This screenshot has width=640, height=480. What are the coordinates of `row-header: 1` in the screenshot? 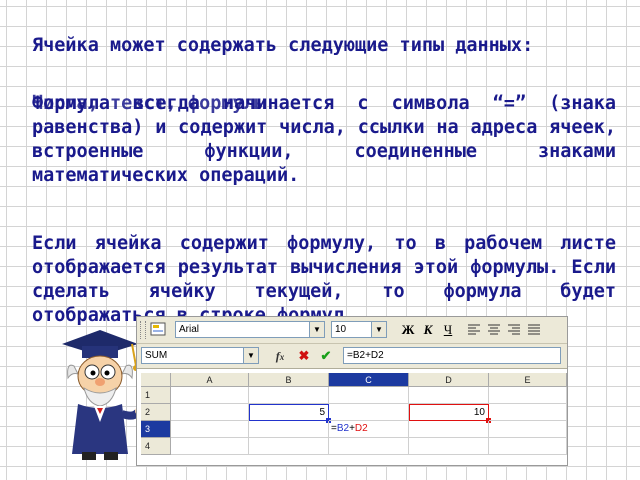 It's located at (156, 395).